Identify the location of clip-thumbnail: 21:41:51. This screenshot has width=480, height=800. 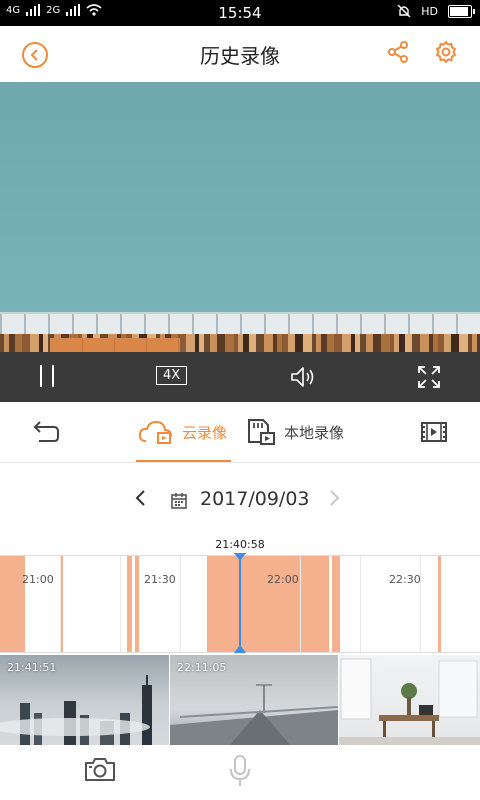
(84, 700).